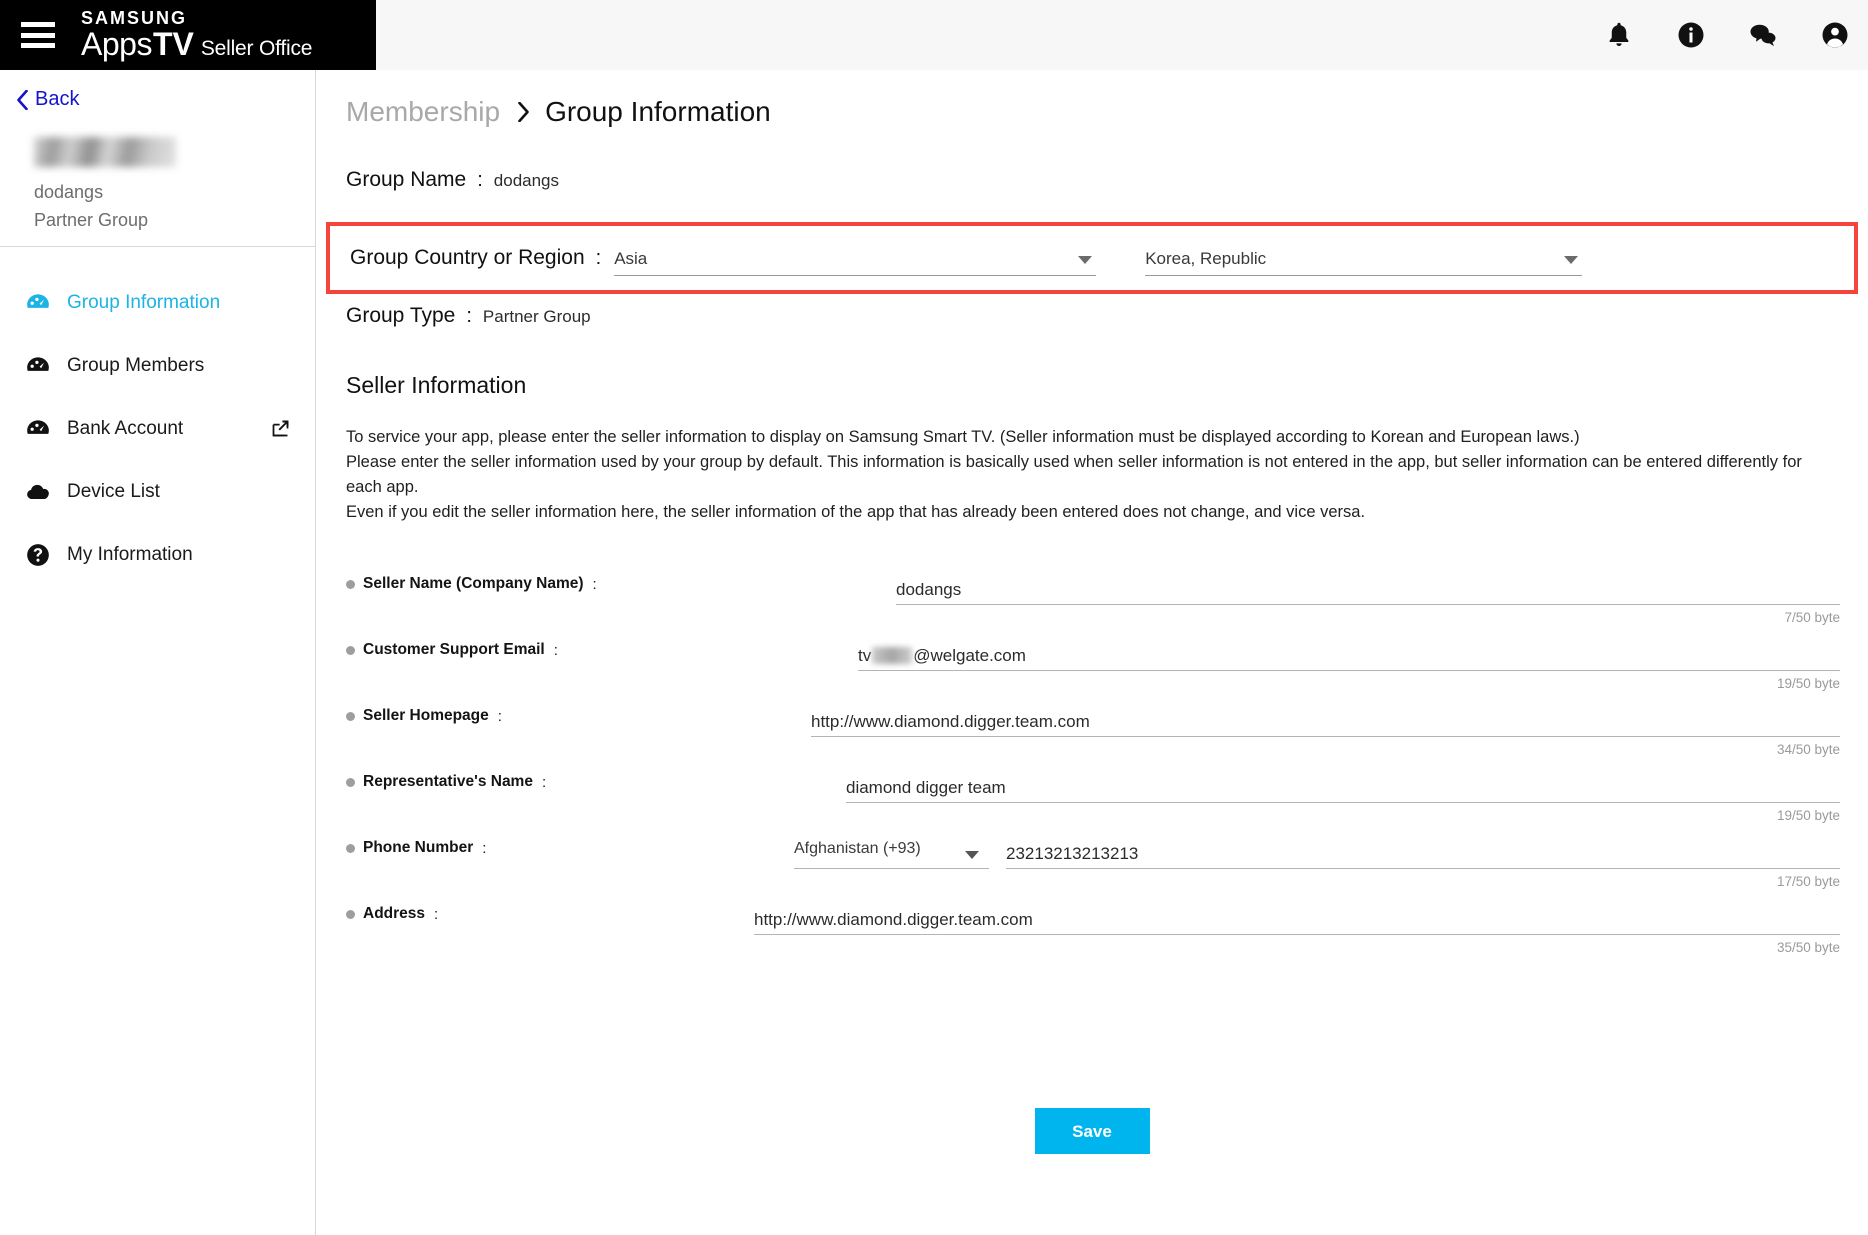  I want to click on group-type-row: Group Type : Partner Group, so click(1092, 316).